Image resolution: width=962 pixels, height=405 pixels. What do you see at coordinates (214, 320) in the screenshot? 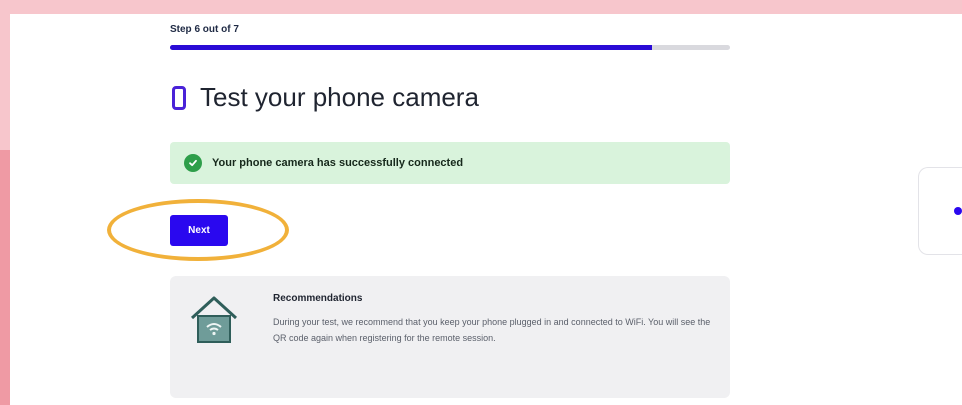
I see `home-wifi-icon` at bounding box center [214, 320].